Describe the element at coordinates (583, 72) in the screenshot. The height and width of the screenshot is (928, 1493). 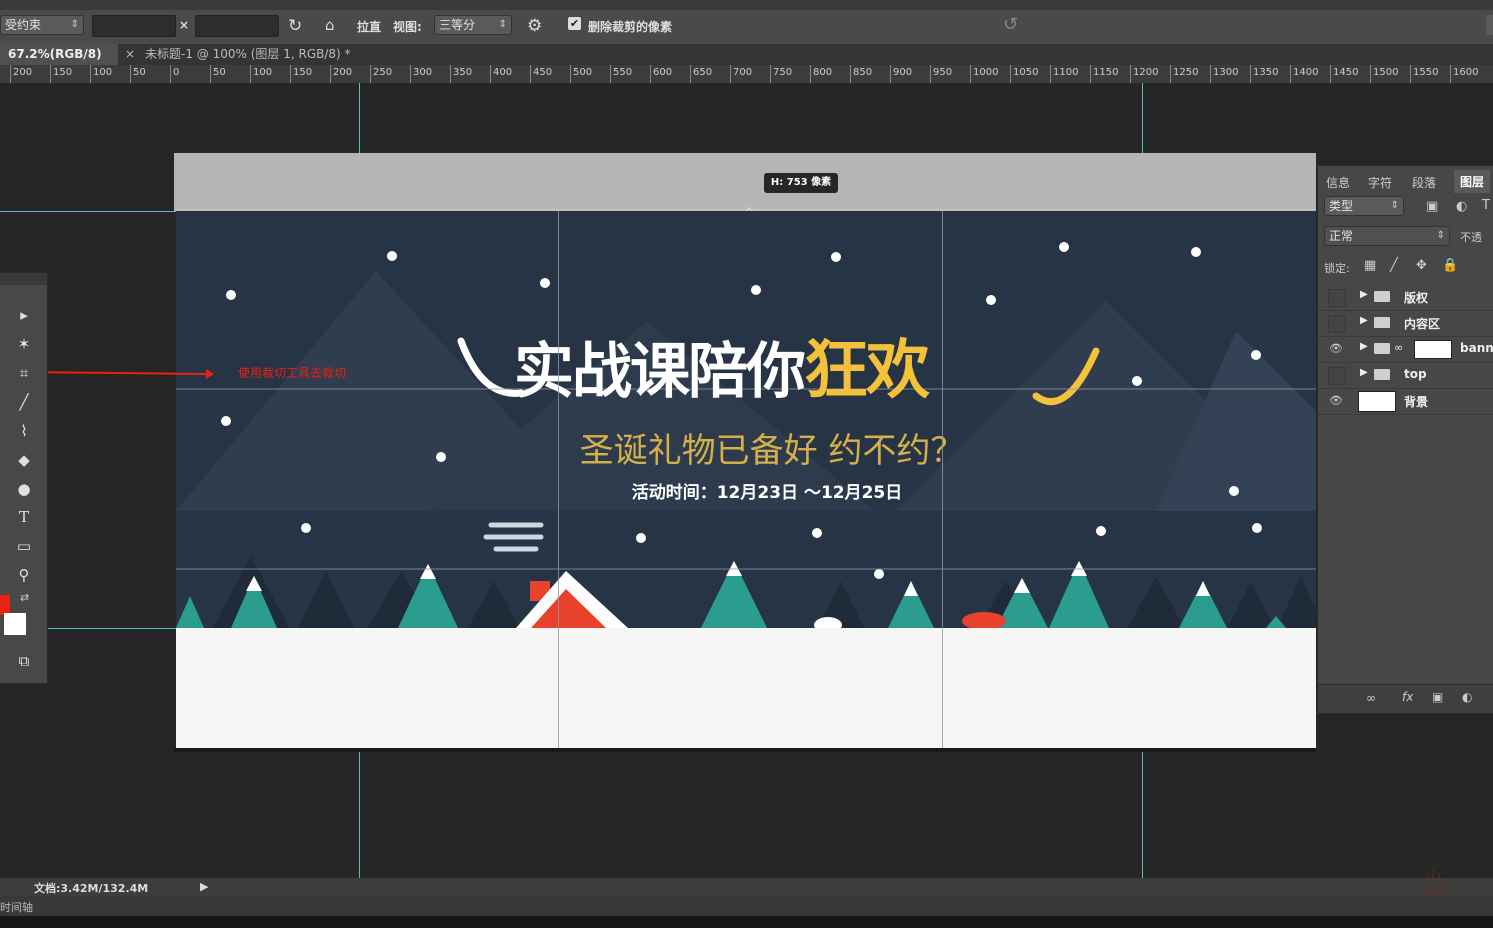
I see `ruler-tick-label: 500` at that location.